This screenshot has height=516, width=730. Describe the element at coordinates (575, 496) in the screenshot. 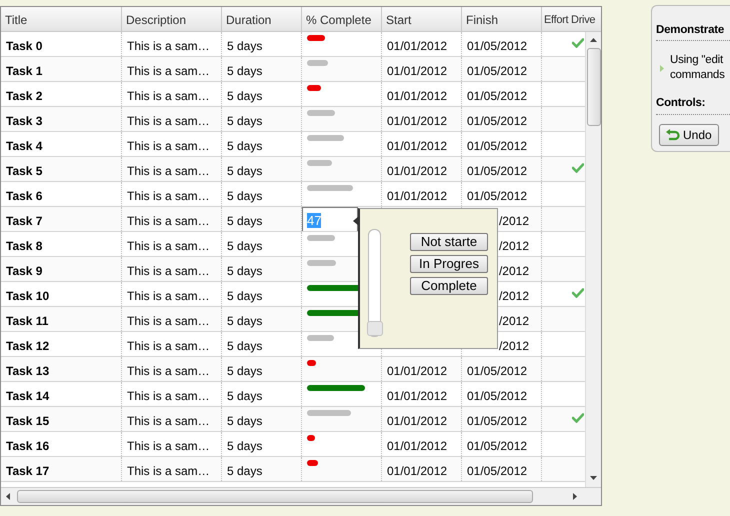

I see `scroll-right-icon` at that location.